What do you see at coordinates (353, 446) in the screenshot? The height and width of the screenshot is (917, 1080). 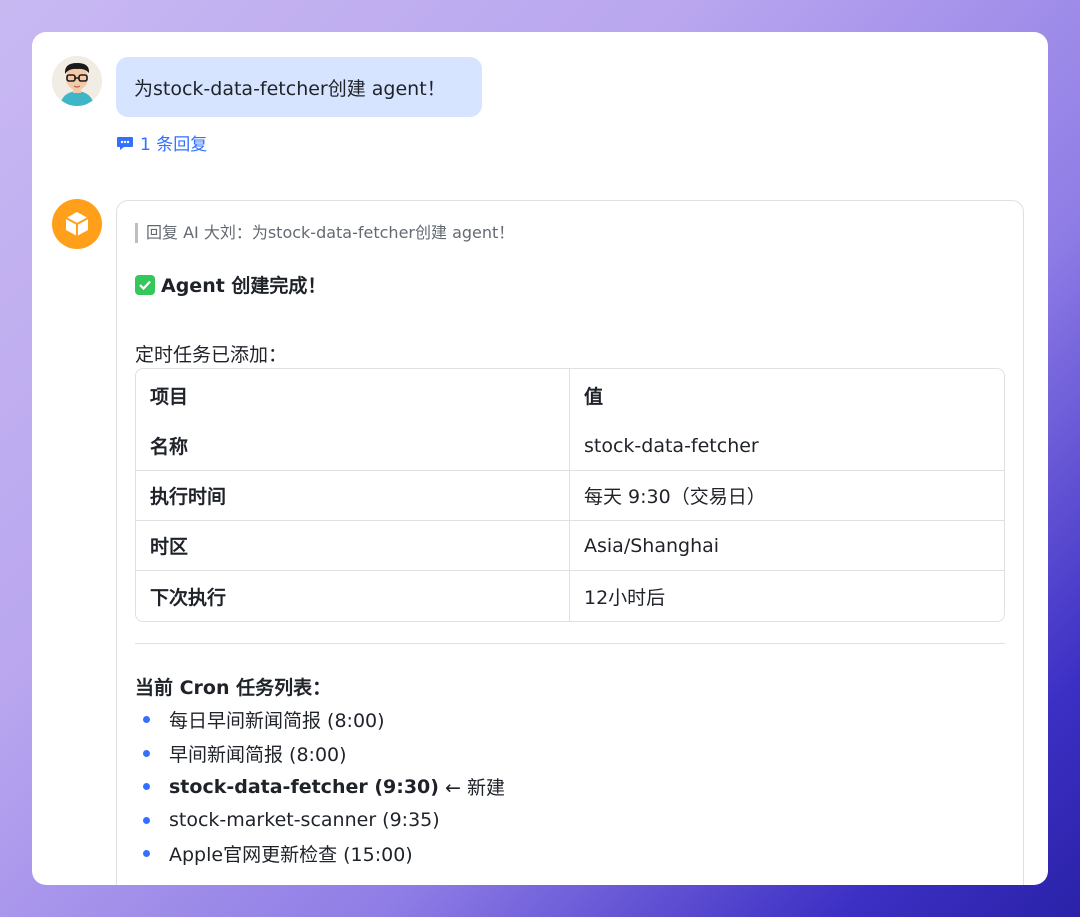 I see `table-cell-key: 名称` at bounding box center [353, 446].